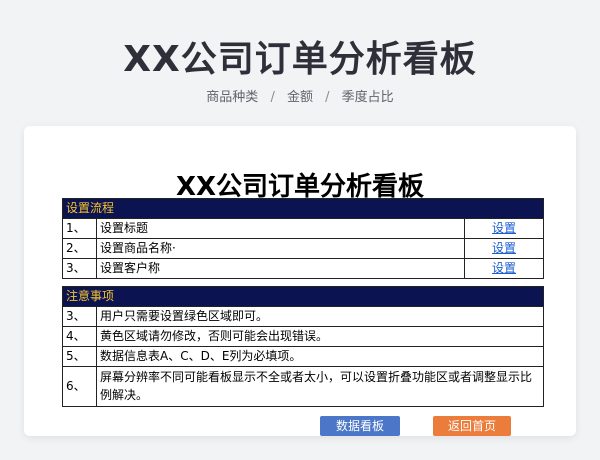  I want to click on table-row: 3、 设置客户称 设置, so click(303, 268).